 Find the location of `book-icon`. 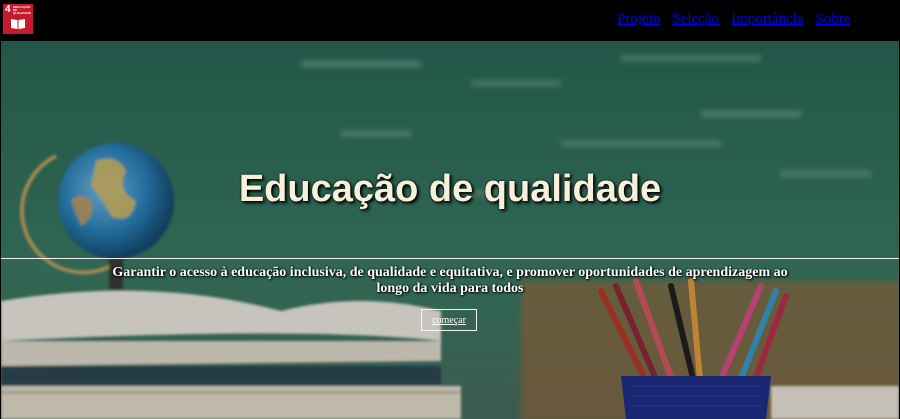

book-icon is located at coordinates (18, 24).